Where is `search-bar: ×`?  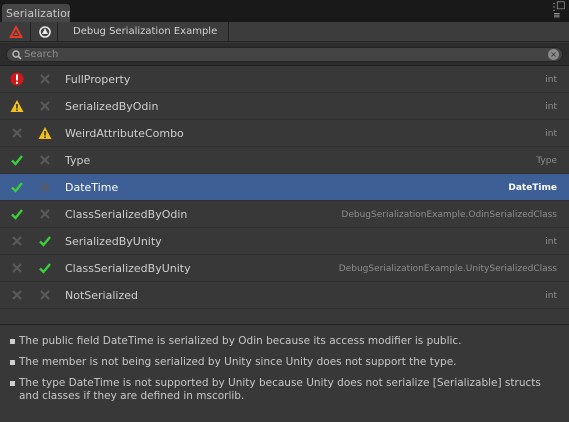
search-bar: × is located at coordinates (284, 54).